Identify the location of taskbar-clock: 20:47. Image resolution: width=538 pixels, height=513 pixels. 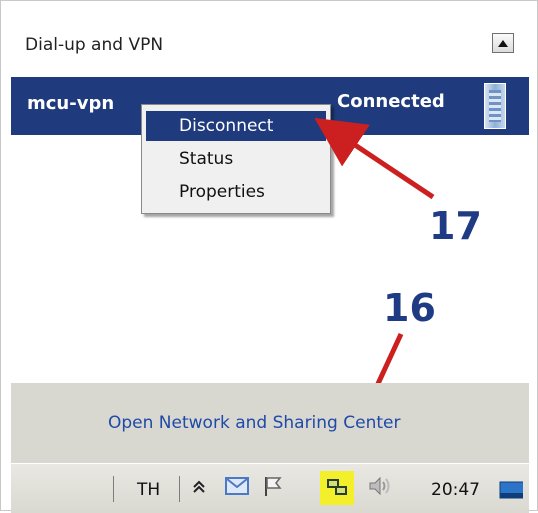
(455, 490).